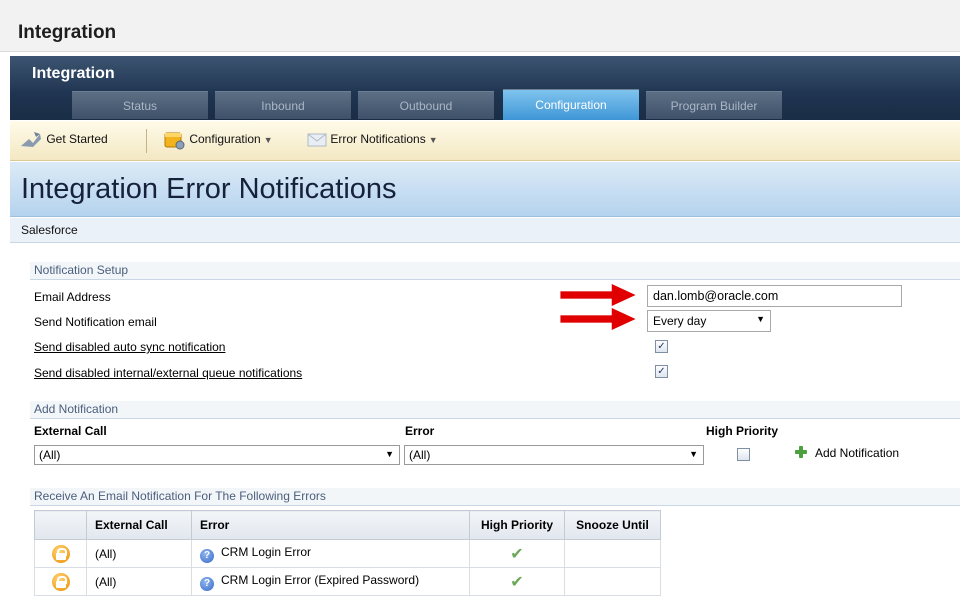 The image size is (960, 613). What do you see at coordinates (174, 141) in the screenshot?
I see `configuration-icon` at bounding box center [174, 141].